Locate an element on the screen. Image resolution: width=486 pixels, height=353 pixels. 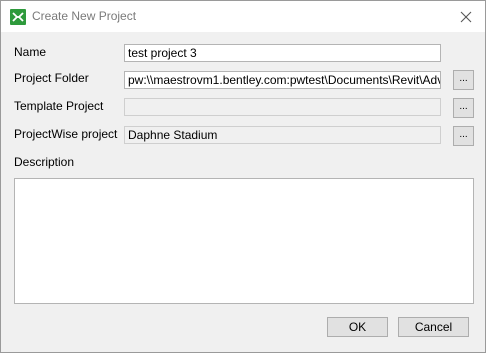
name-label: Name is located at coordinates (30, 52).